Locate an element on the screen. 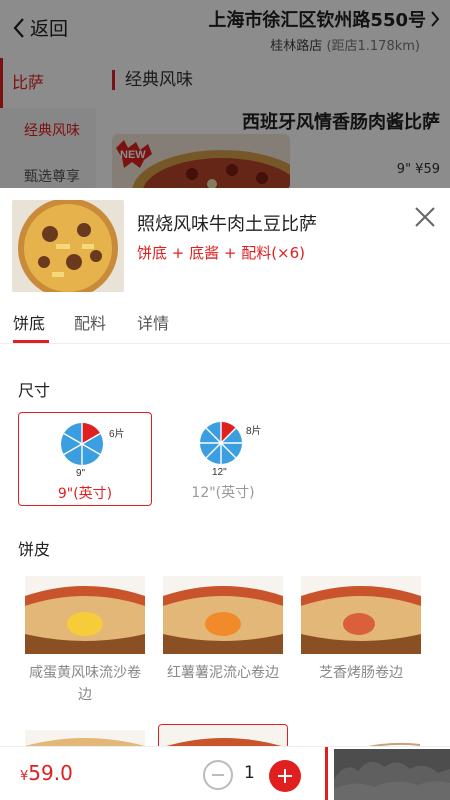 This screenshot has height=800, width=450. active-tab-indicator is located at coordinates (31, 341).